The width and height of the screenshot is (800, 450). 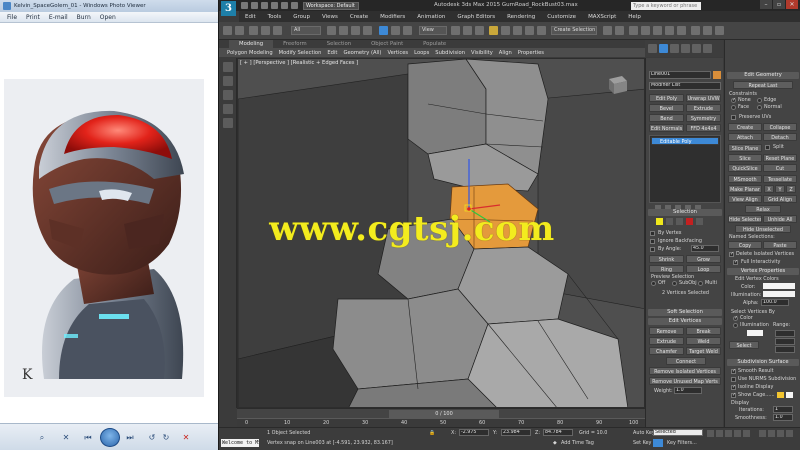 What do you see at coordinates (735, 325) in the screenshot?
I see `select-by-illumination-radio` at bounding box center [735, 325].